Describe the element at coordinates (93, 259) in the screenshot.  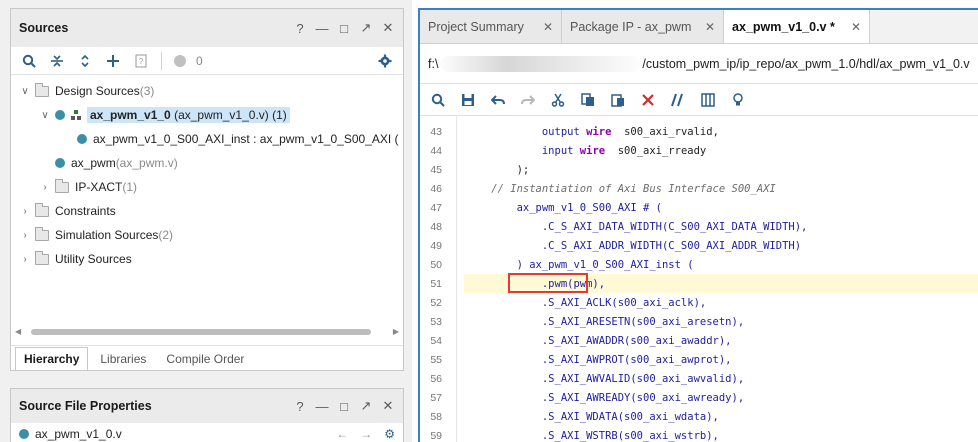
I see `tree-item-label: Utility Sources` at that location.